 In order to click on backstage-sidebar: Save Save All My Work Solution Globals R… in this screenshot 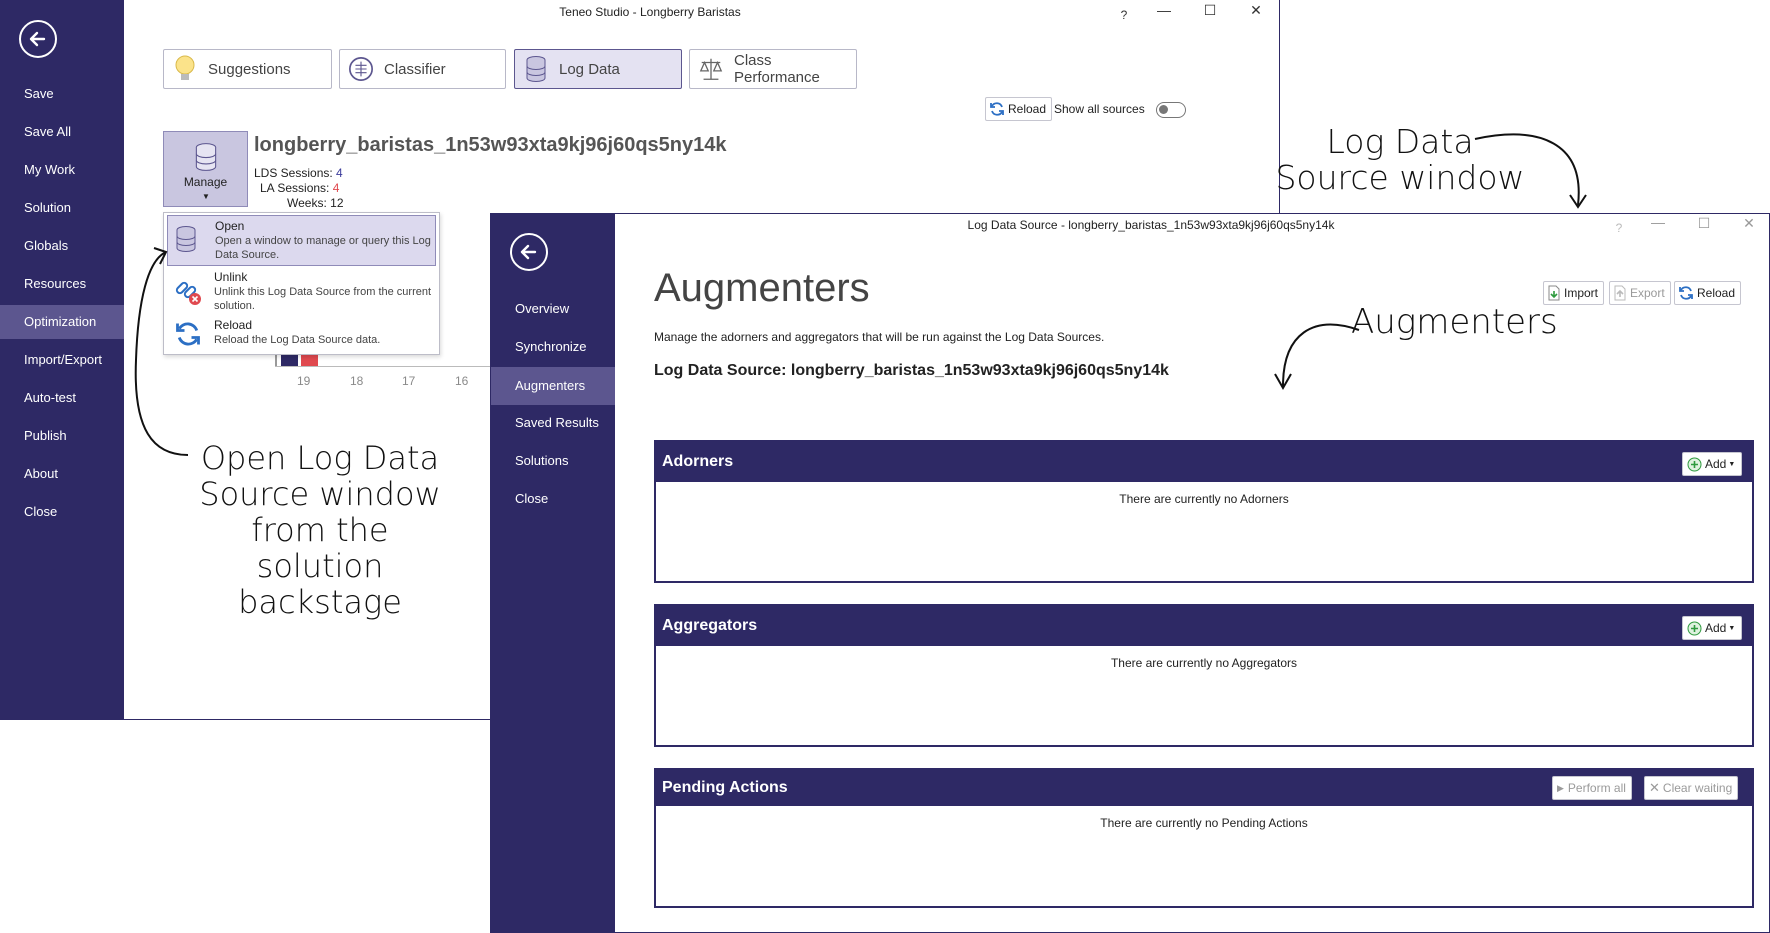, I will do `click(62, 360)`.